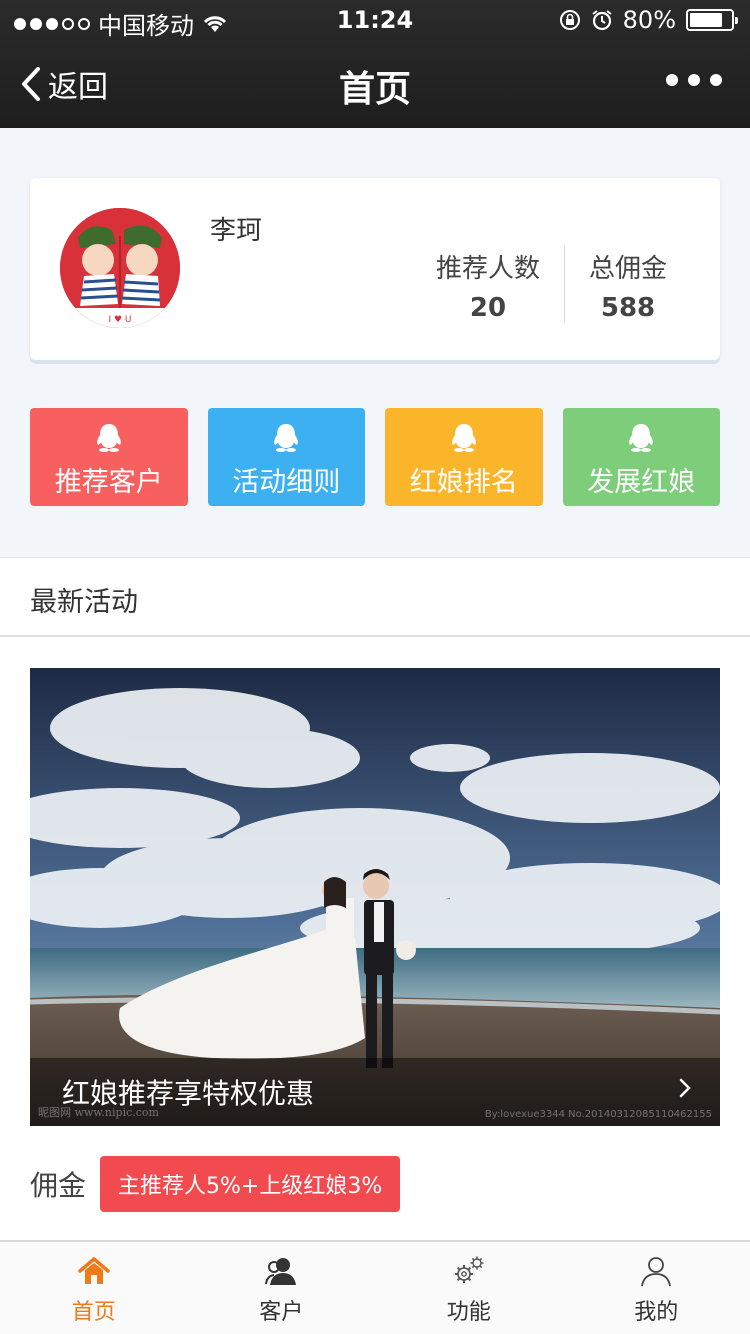 The height and width of the screenshot is (1334, 750). What do you see at coordinates (656, 1312) in the screenshot?
I see `tab-label: 我的` at bounding box center [656, 1312].